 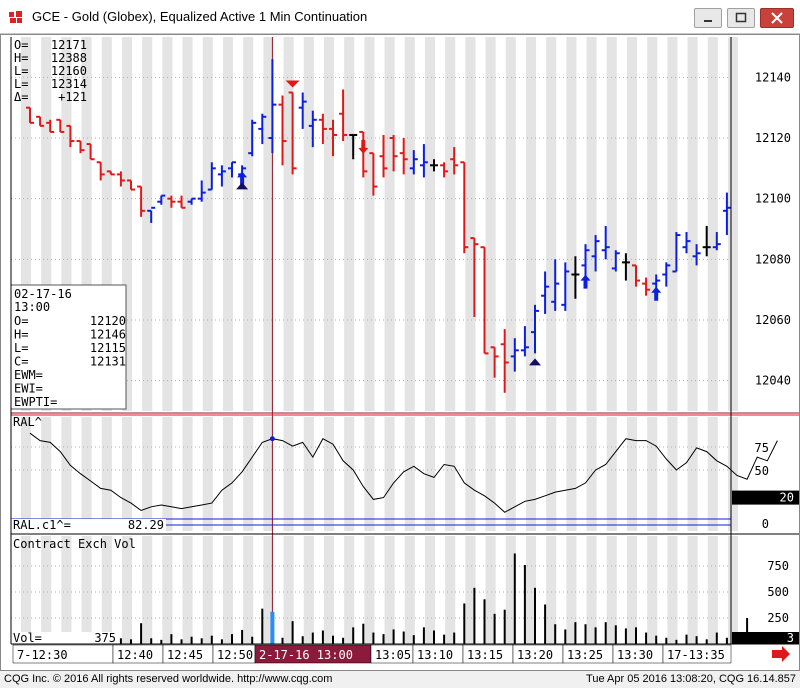 What do you see at coordinates (773, 199) in the screenshot?
I see `price-tick-label: 12100` at bounding box center [773, 199].